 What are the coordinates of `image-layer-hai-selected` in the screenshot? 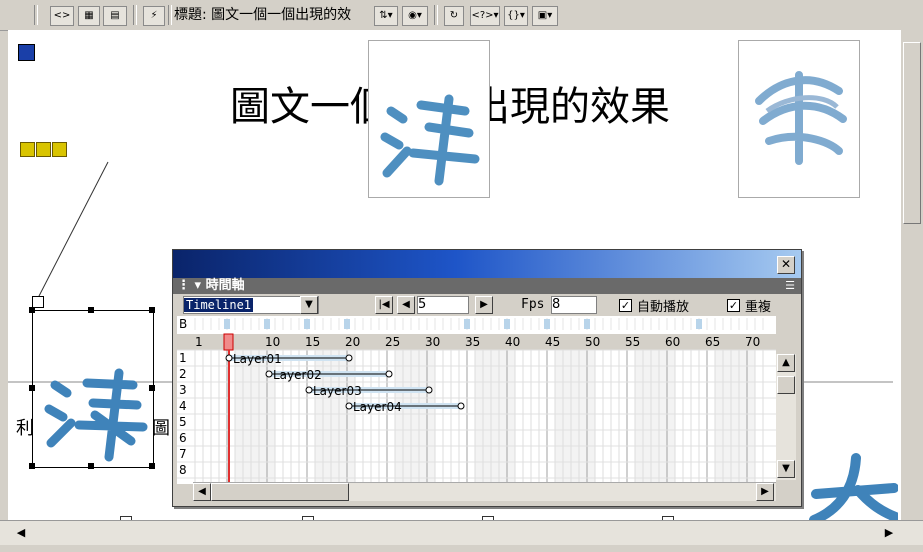 It's located at (93, 389).